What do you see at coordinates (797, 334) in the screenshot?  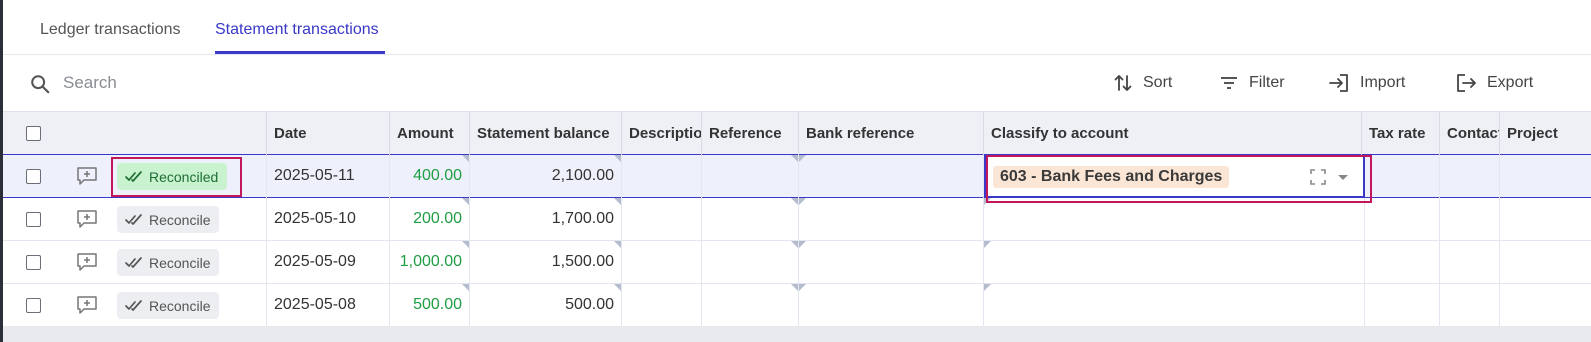 I see `horizontal-scrollbar` at bounding box center [797, 334].